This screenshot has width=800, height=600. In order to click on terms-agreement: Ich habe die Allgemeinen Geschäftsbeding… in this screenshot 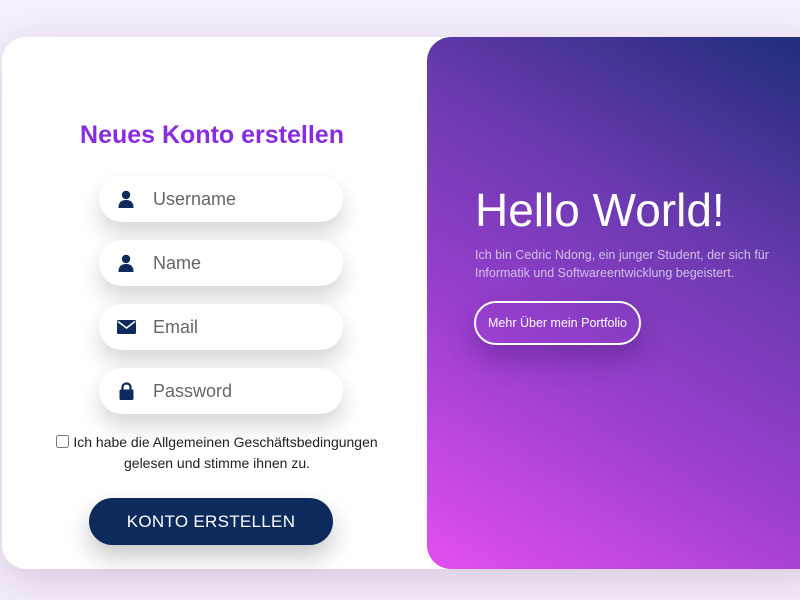, I will do `click(217, 453)`.